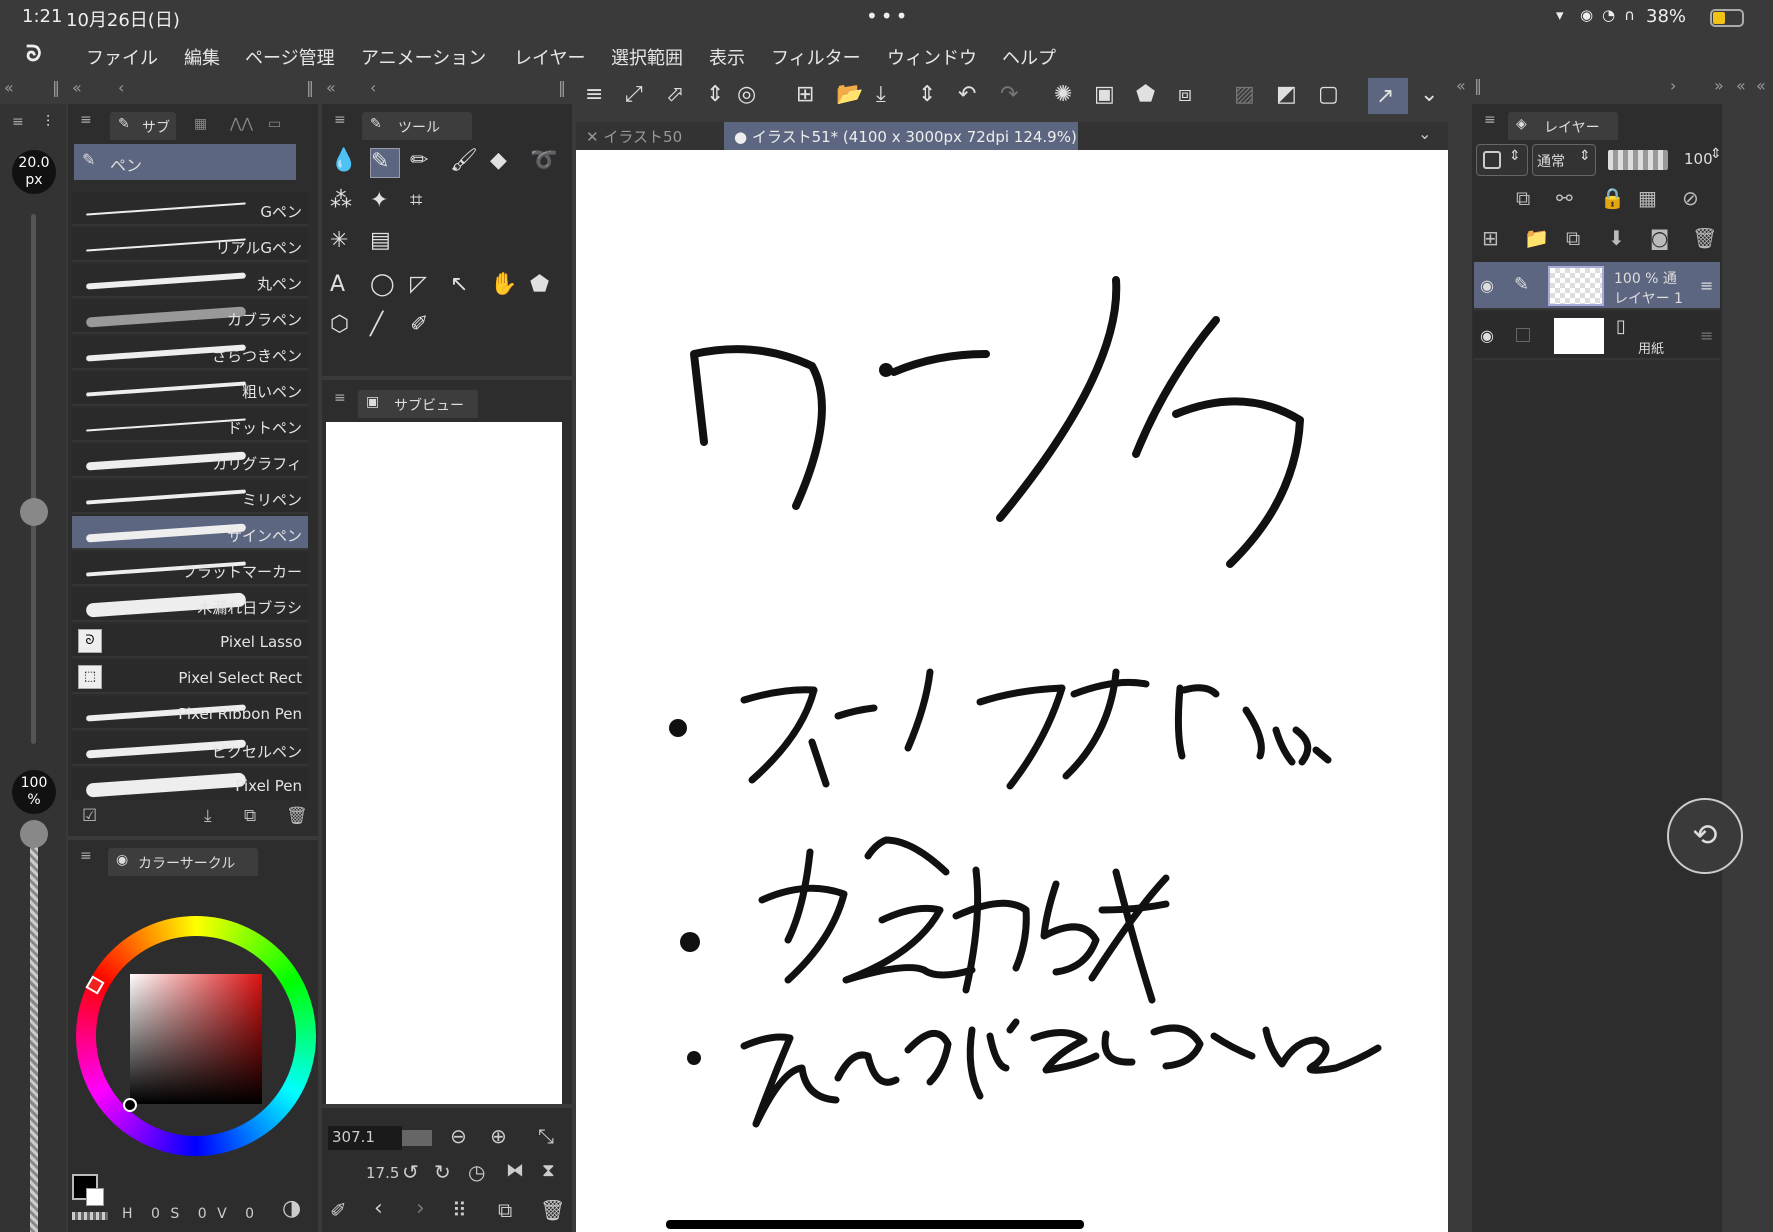 This screenshot has width=1773, height=1232. Describe the element at coordinates (418, 404) in the screenshot. I see `tab-subview: ▣ サブビュー` at that location.